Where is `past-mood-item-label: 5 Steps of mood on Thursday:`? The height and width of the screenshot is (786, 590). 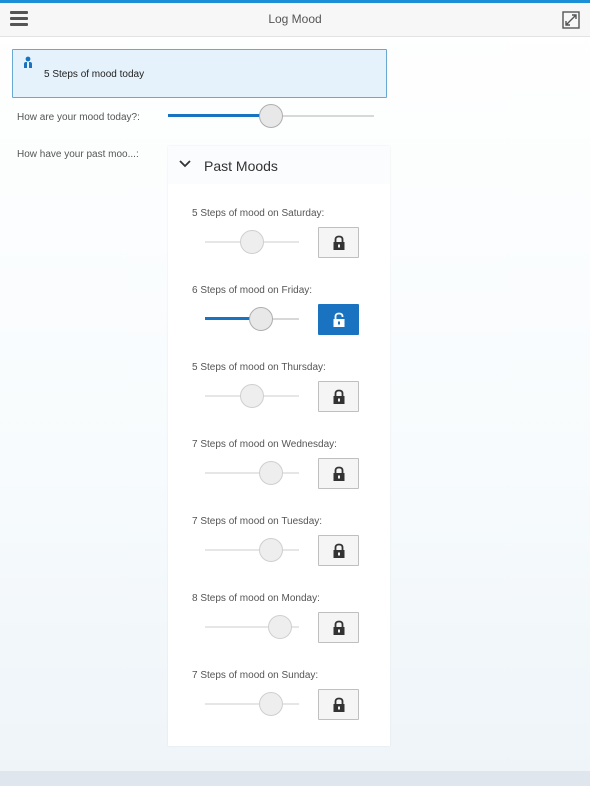
past-mood-item-label: 5 Steps of mood on Thursday: is located at coordinates (259, 367).